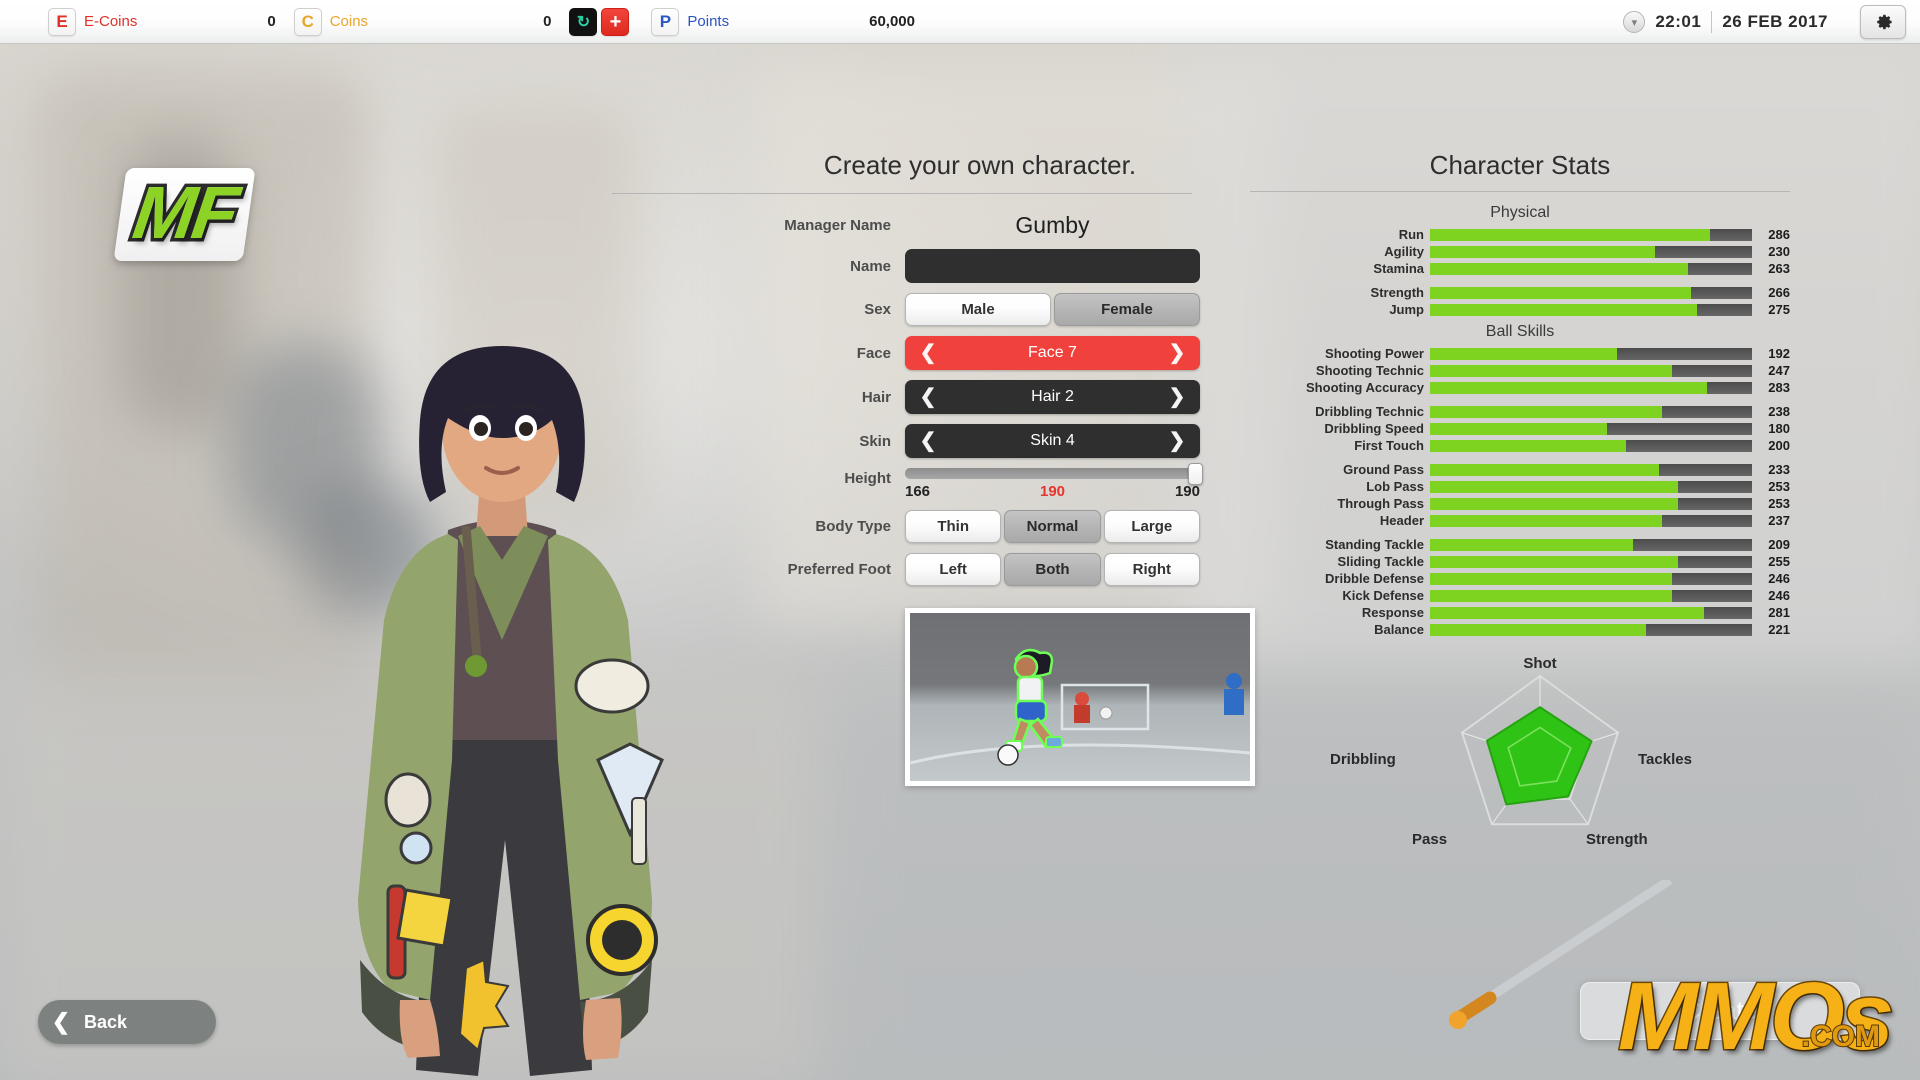  I want to click on stat-bar-value: 192, so click(1779, 353).